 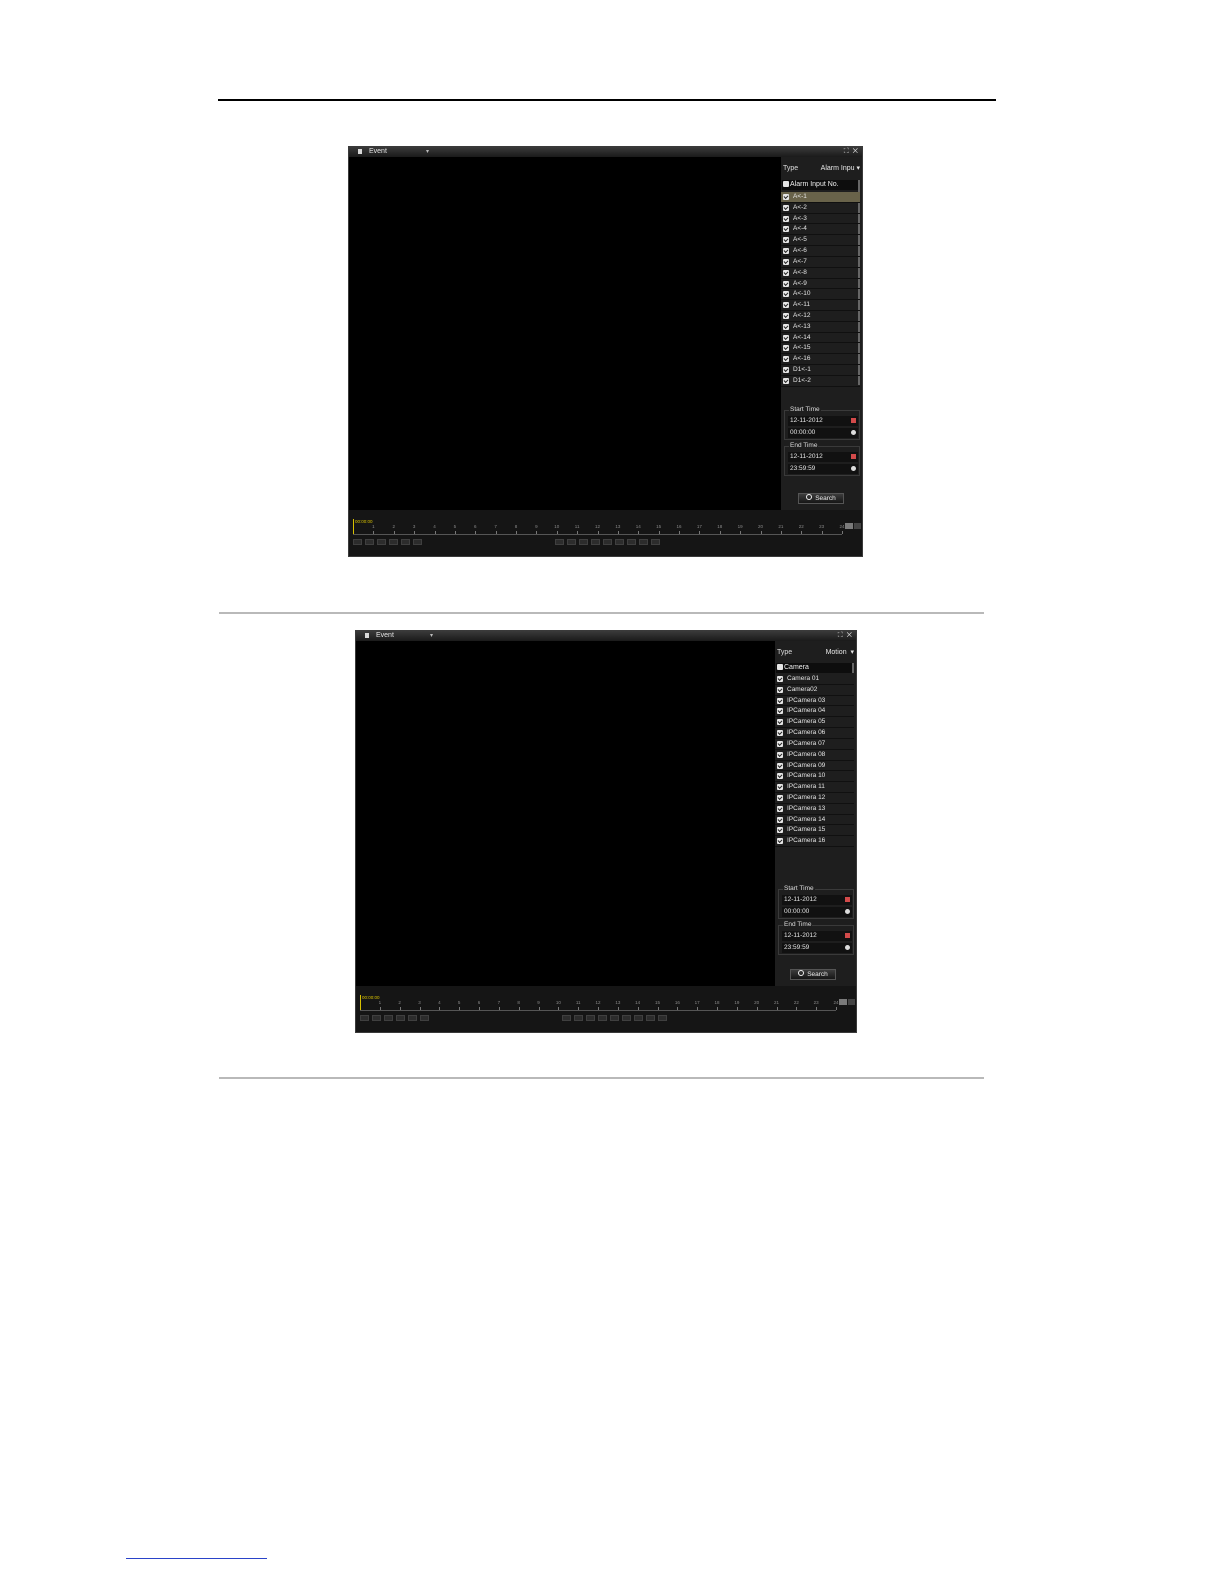 What do you see at coordinates (431, 636) in the screenshot?
I see `chevron-down-icon: ▾` at bounding box center [431, 636].